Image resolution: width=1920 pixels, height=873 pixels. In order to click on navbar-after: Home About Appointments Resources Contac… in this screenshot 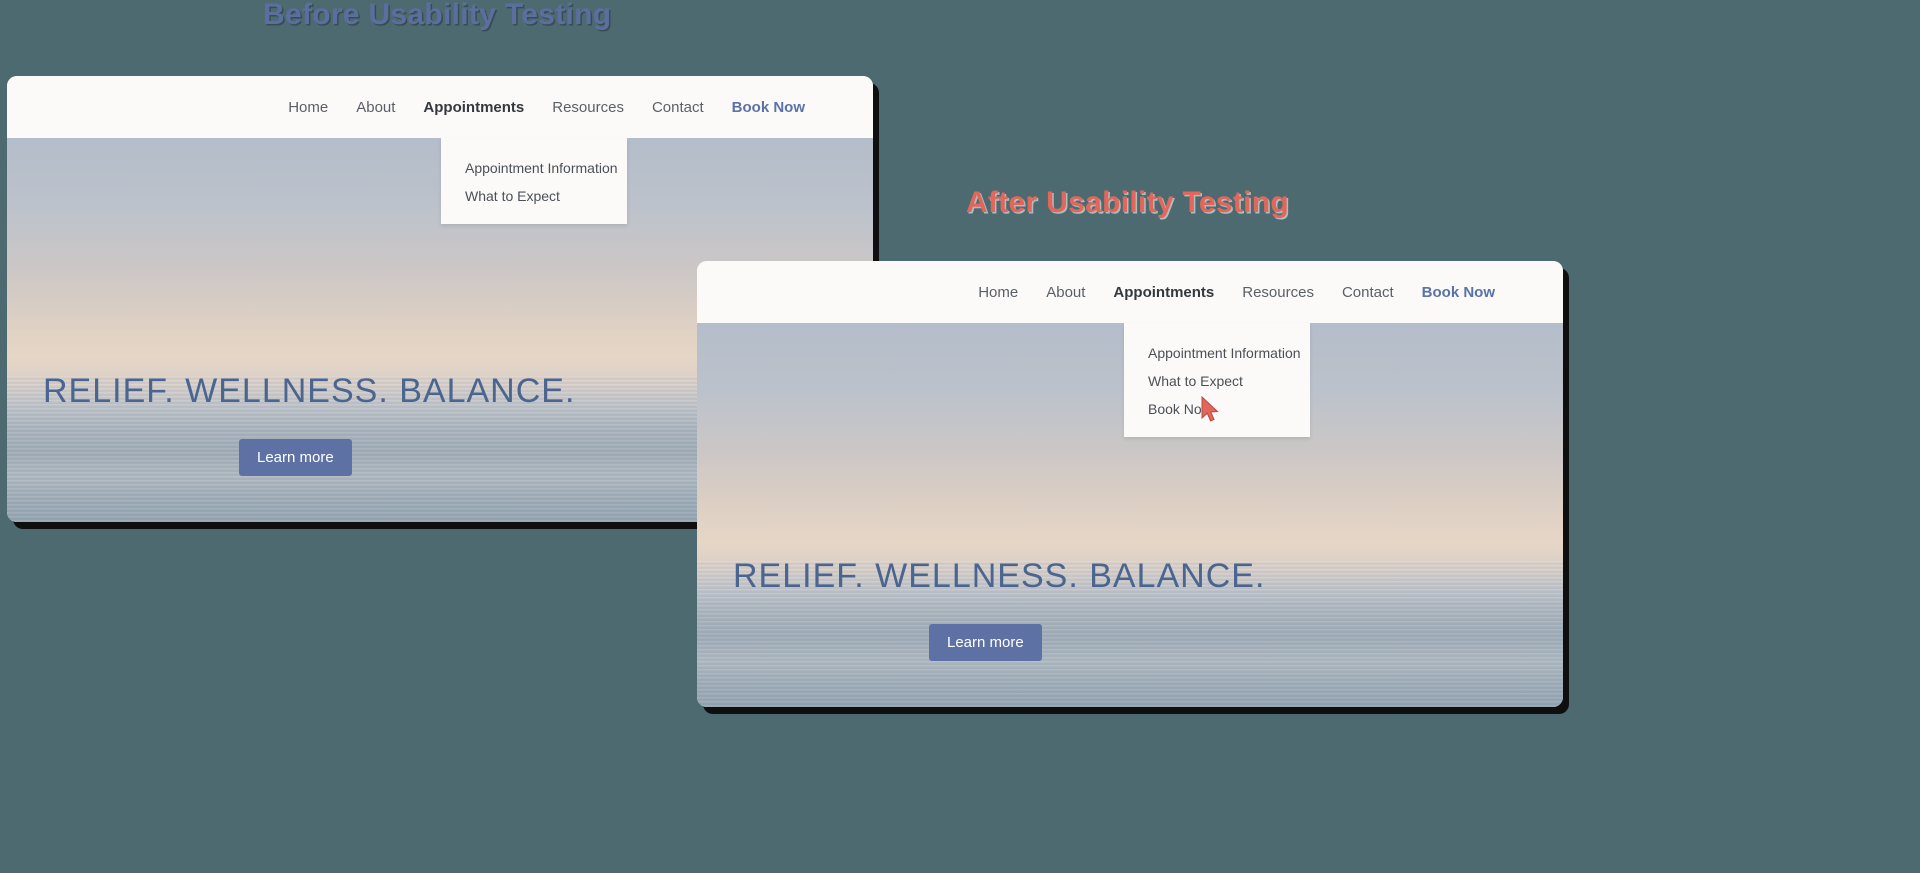, I will do `click(1130, 292)`.